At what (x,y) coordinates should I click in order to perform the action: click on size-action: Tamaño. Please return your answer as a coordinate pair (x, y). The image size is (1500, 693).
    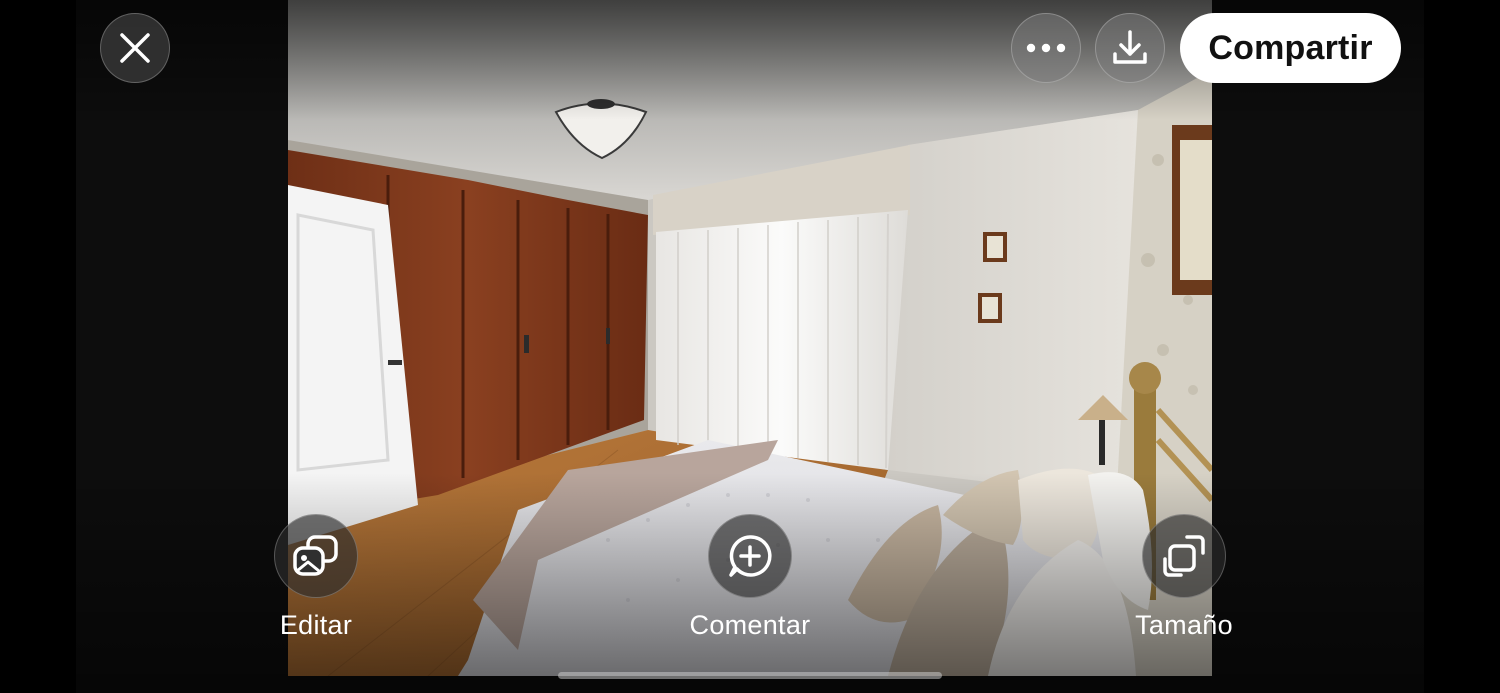
    Looking at the image, I should click on (1184, 579).